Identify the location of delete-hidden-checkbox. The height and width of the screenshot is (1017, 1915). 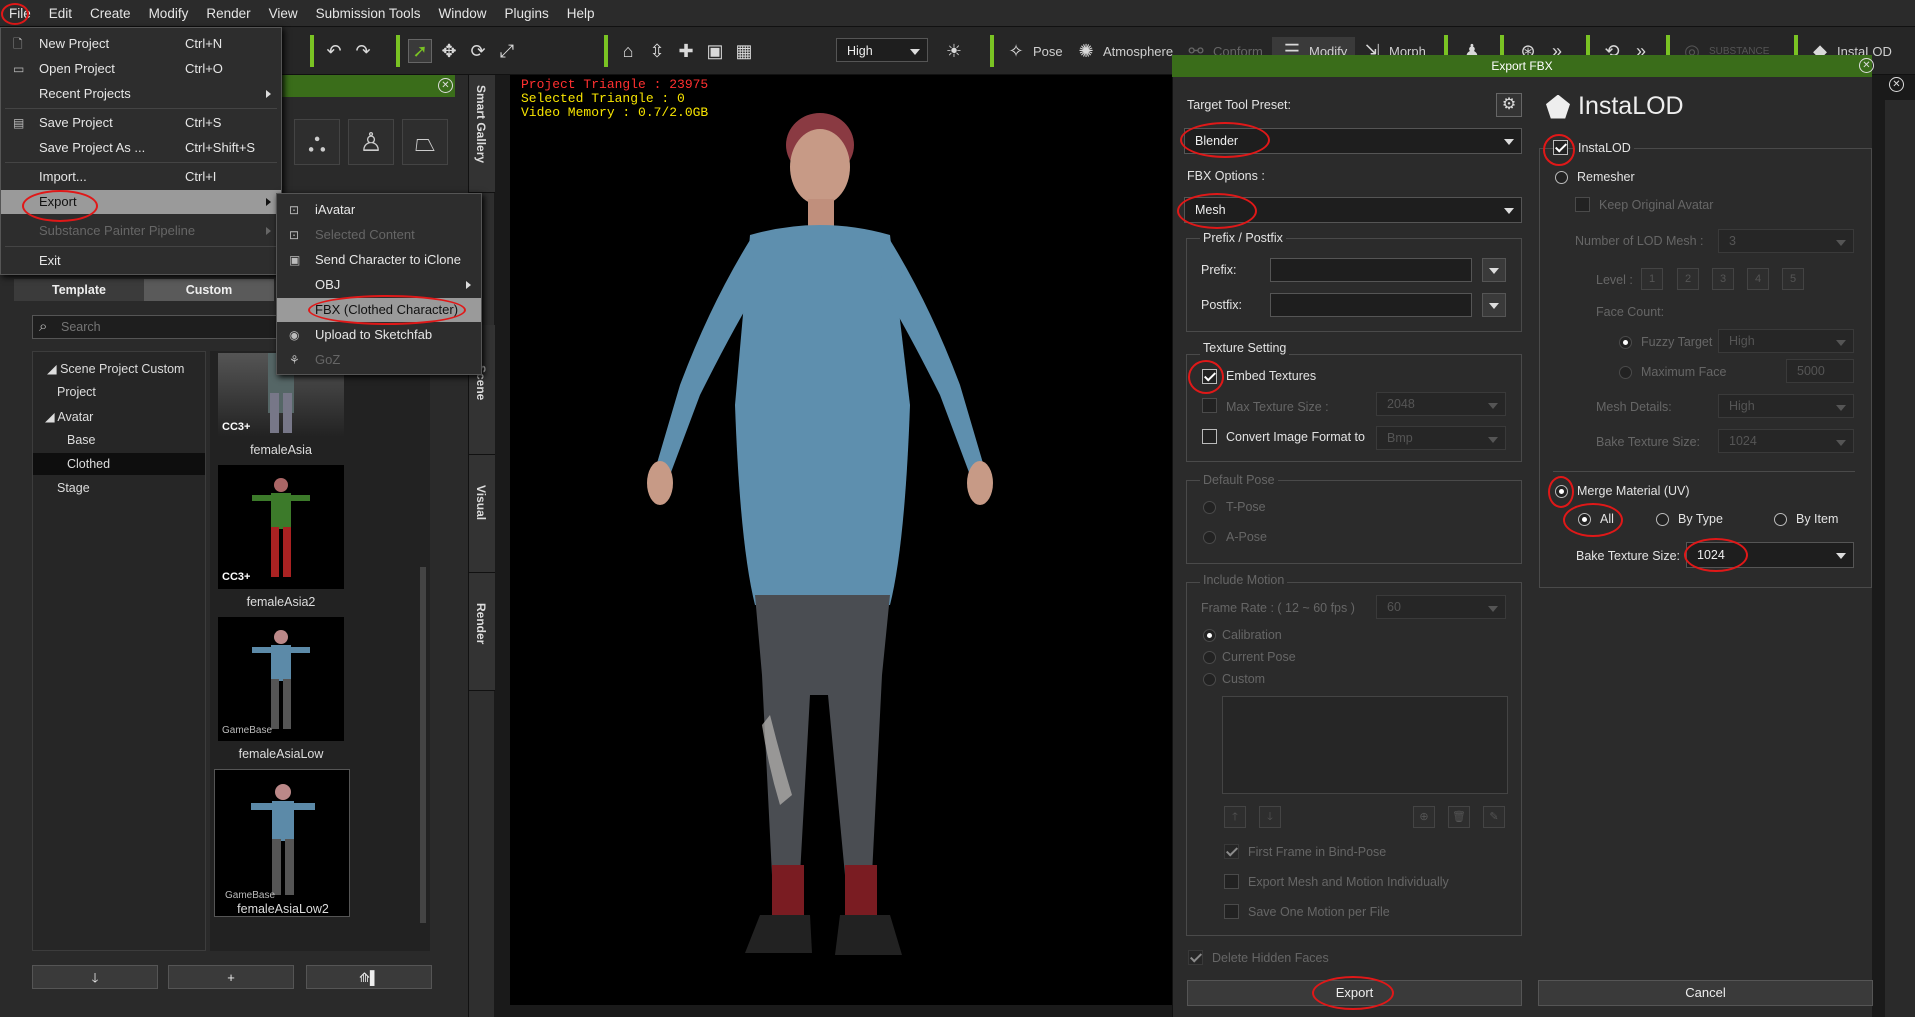
(1195, 957).